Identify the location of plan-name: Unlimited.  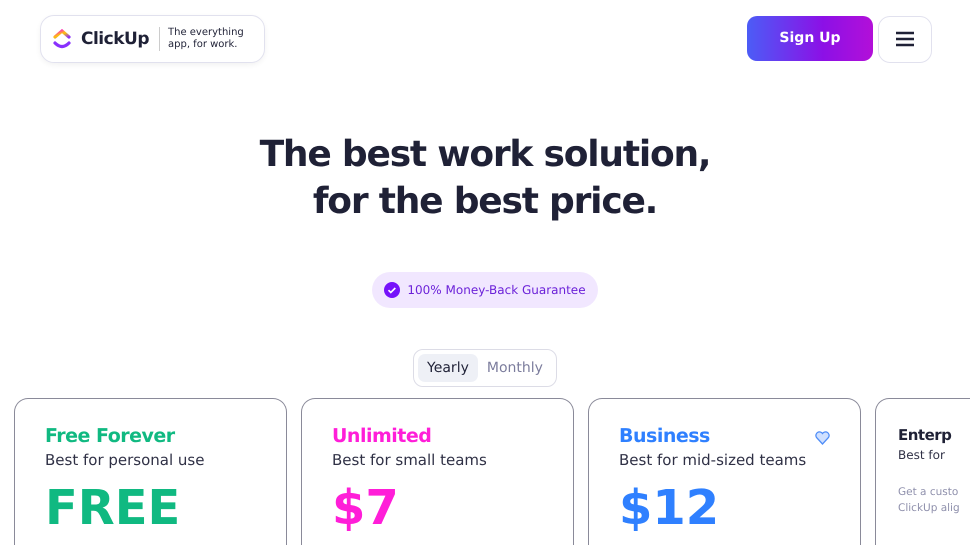
(382, 436).